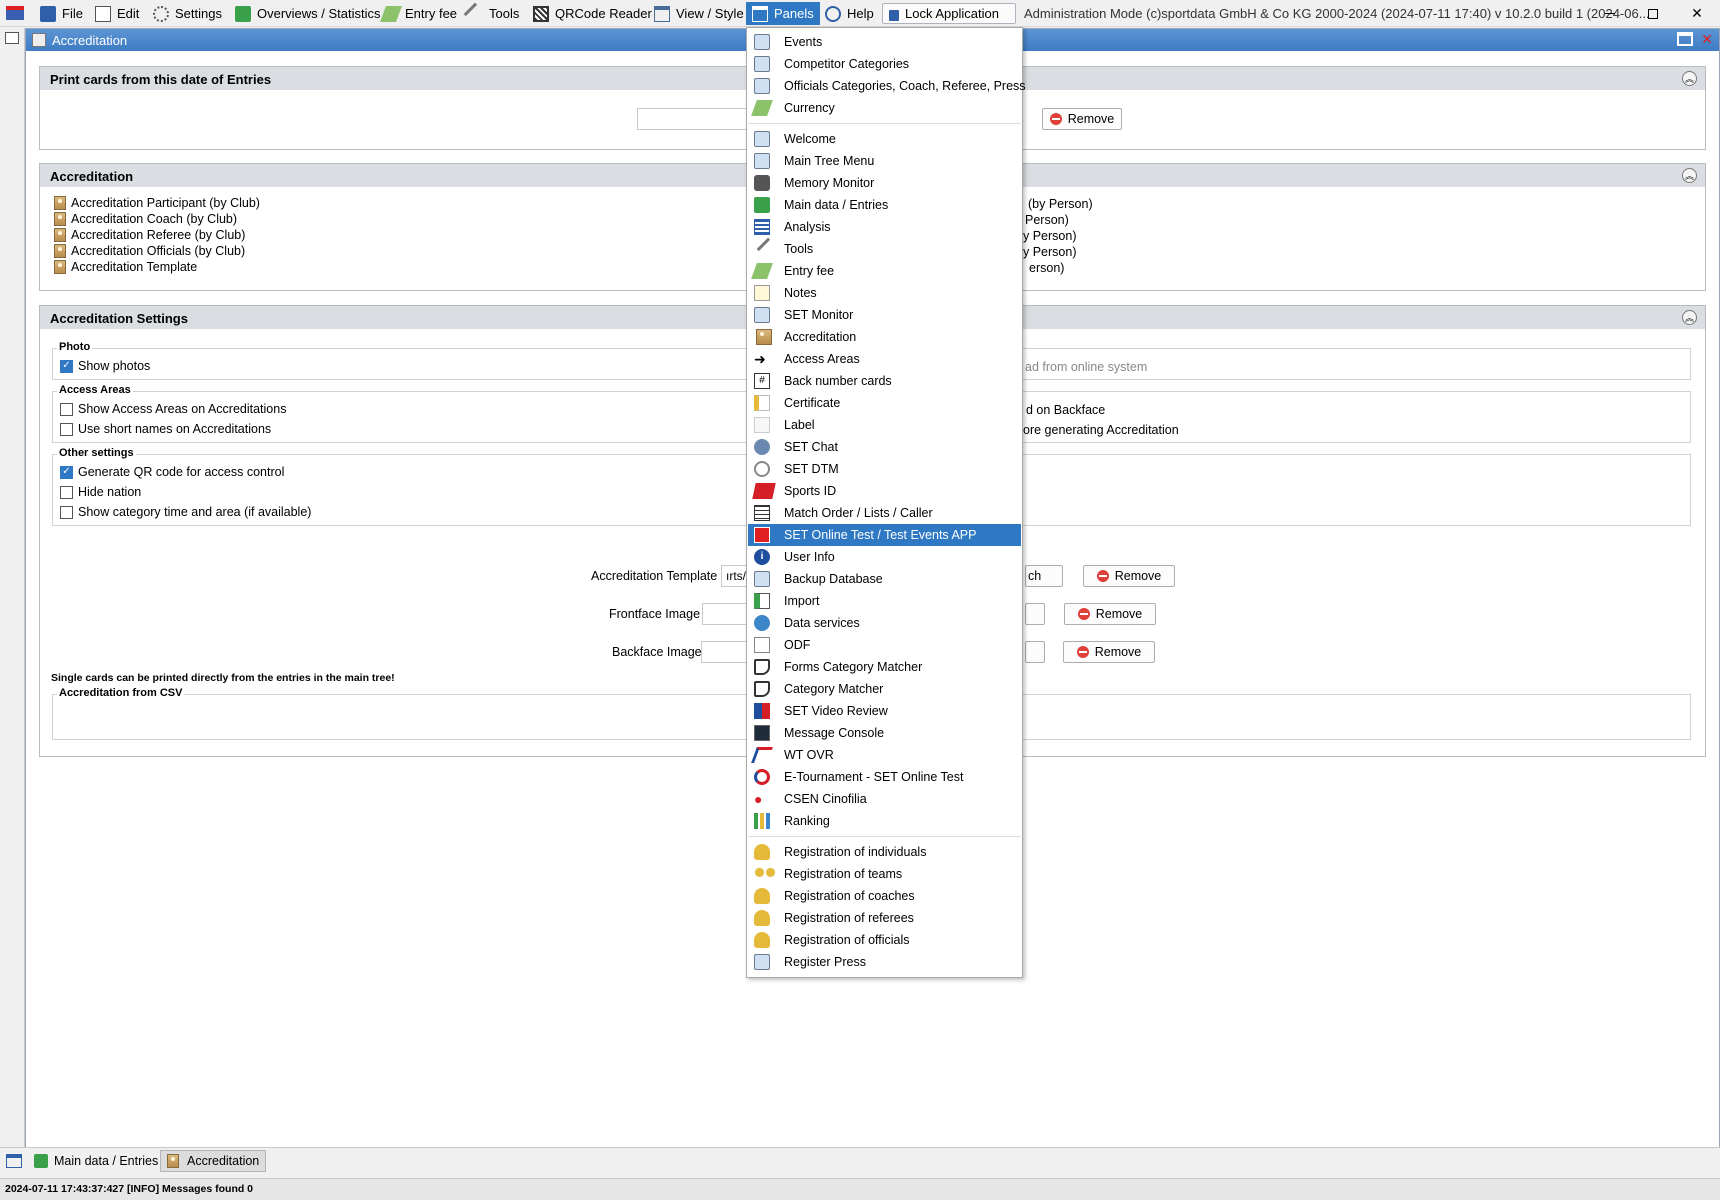 The image size is (1720, 1200). What do you see at coordinates (493, 13) in the screenshot?
I see `menu-tools: Tools` at bounding box center [493, 13].